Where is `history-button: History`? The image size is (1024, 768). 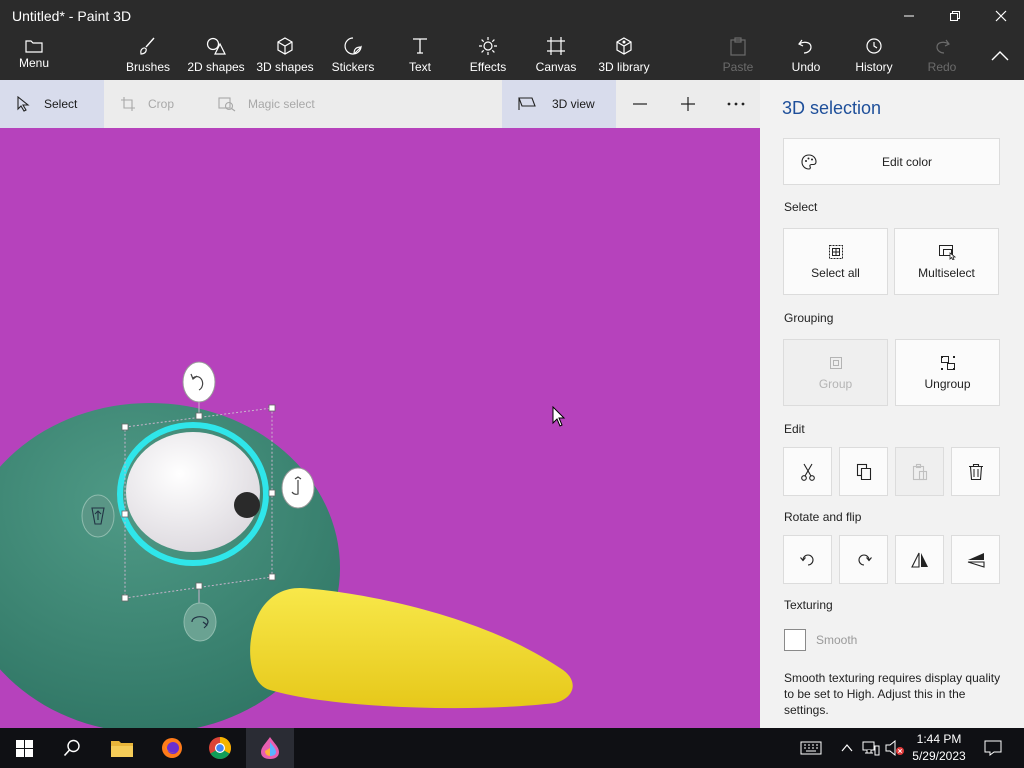
history-button: History is located at coordinates (874, 56).